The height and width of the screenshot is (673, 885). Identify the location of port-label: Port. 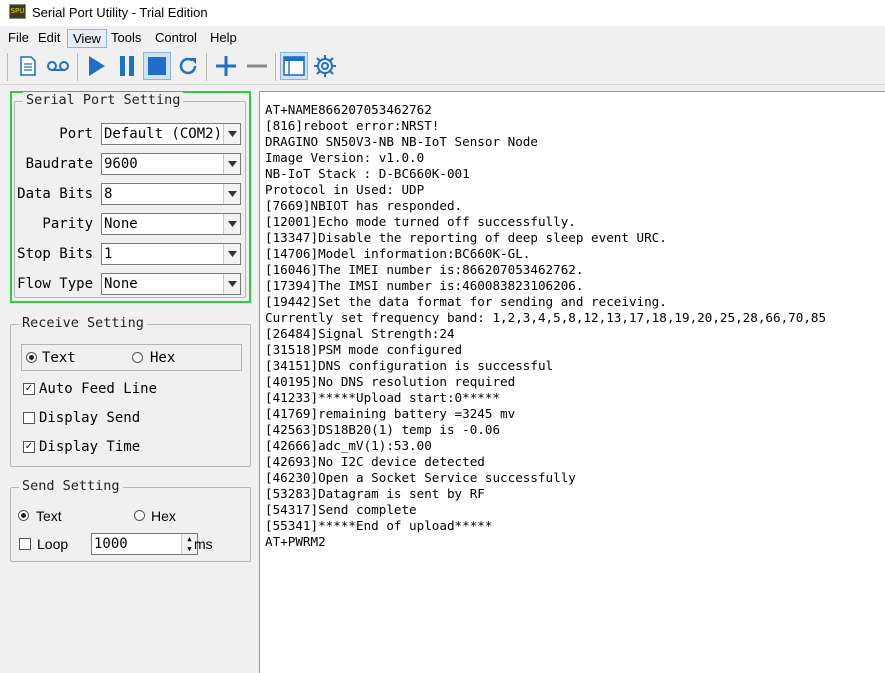
(76, 134).